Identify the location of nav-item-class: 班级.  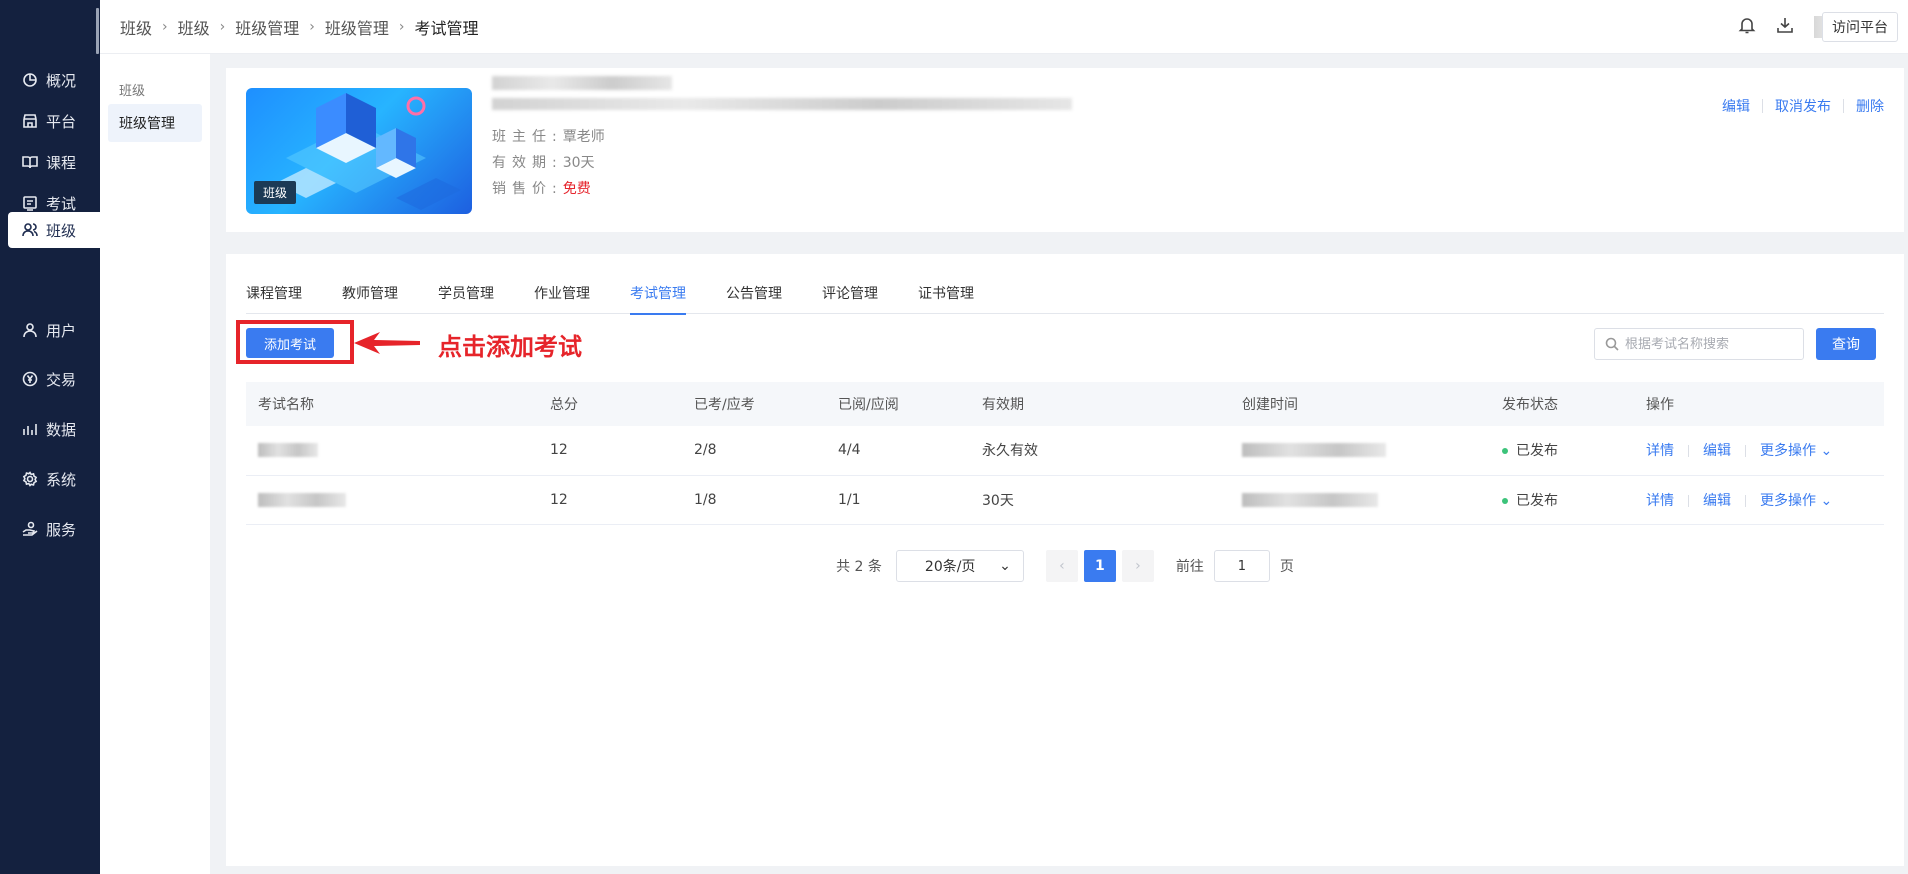
(54, 230).